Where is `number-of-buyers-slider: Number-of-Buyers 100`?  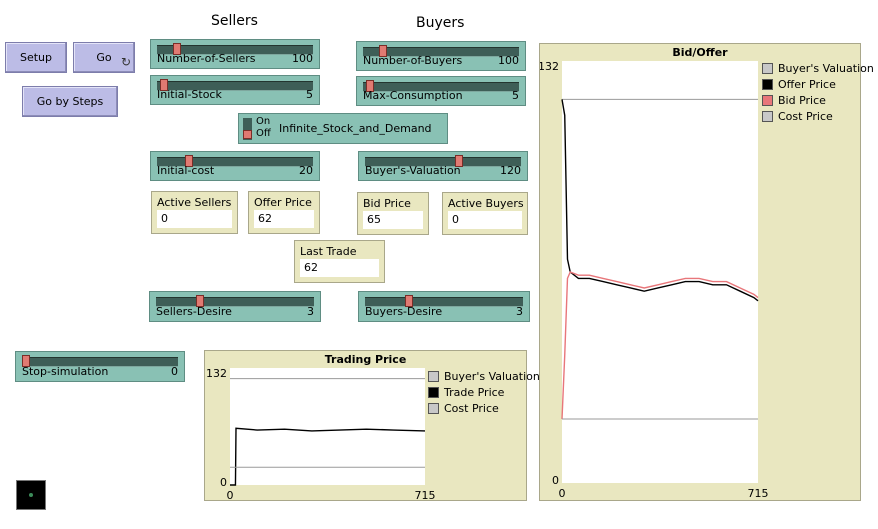
number-of-buyers-slider: Number-of-Buyers 100 is located at coordinates (441, 56).